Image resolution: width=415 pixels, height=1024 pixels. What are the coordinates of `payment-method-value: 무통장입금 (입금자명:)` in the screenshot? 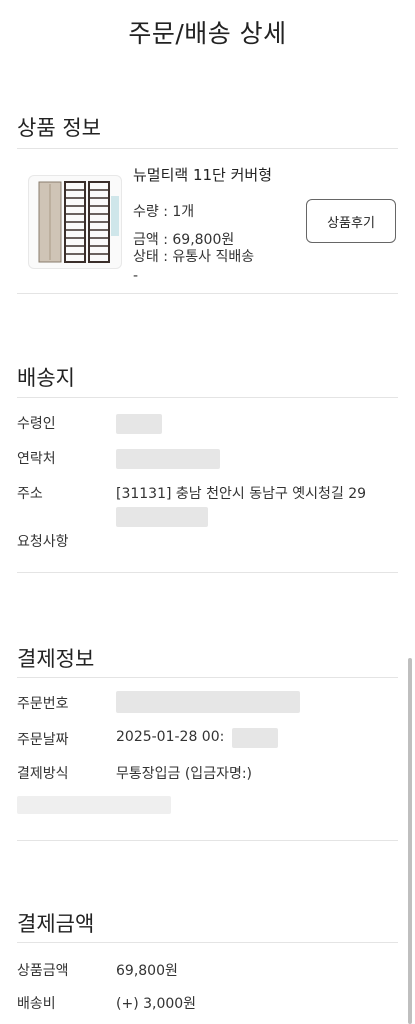 It's located at (184, 774).